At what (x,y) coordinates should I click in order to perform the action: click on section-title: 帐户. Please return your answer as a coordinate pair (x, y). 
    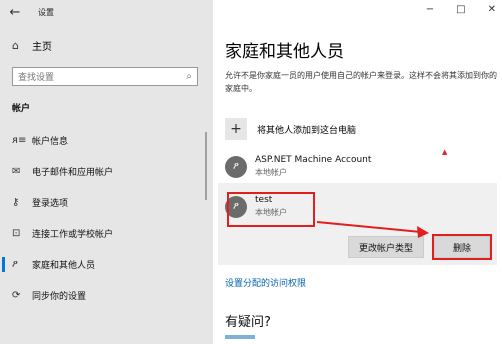
    Looking at the image, I should click on (21, 109).